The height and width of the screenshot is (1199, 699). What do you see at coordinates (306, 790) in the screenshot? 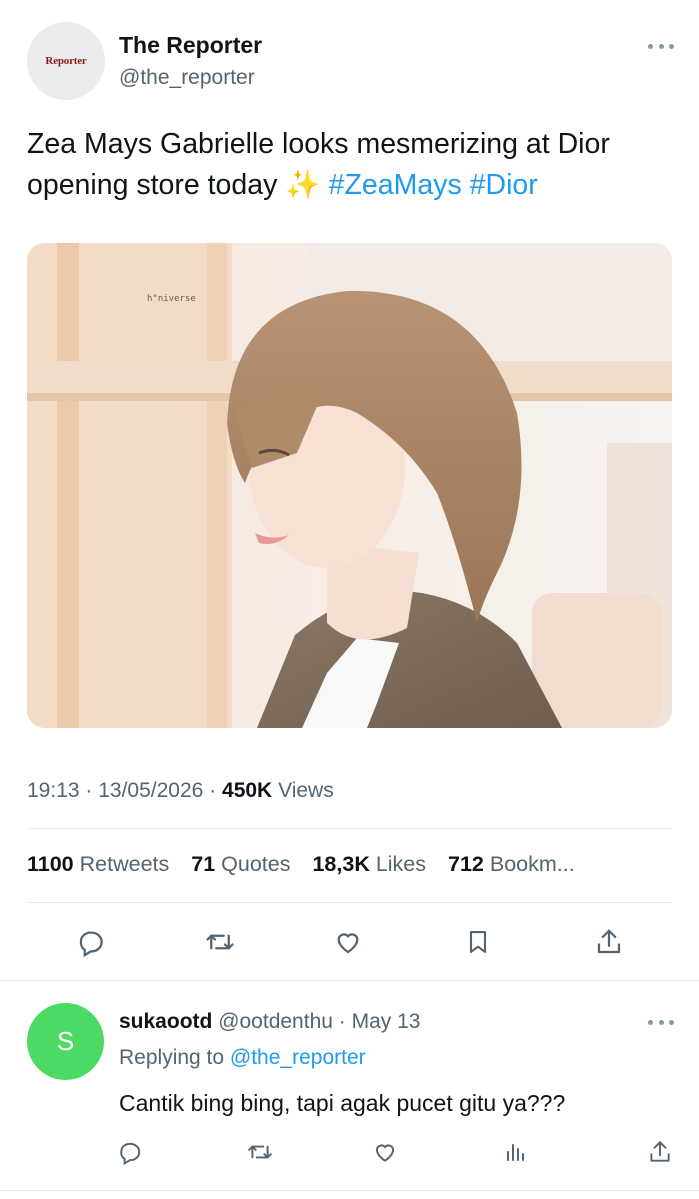
I see `views-label: Views` at bounding box center [306, 790].